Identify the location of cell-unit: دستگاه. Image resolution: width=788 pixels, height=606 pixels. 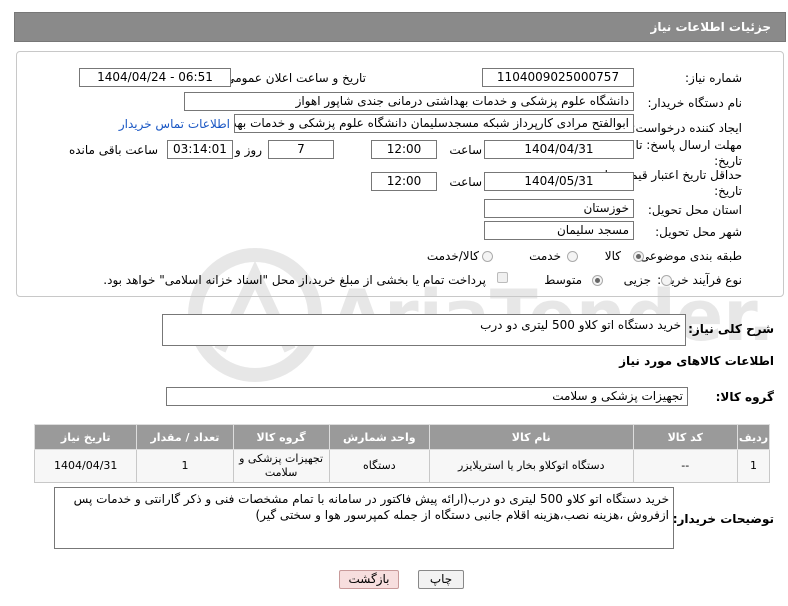
(379, 466).